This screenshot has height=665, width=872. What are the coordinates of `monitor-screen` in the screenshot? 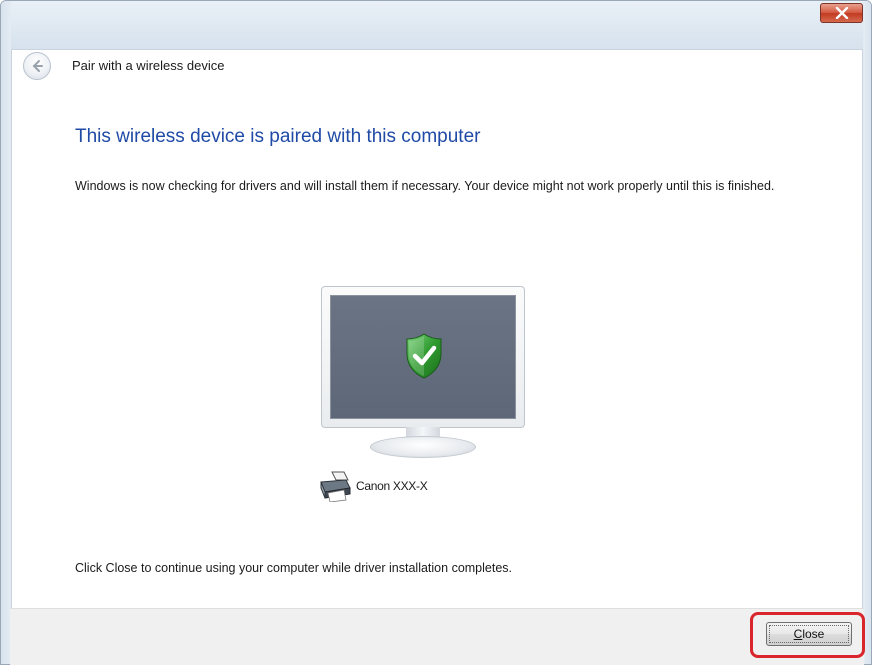 It's located at (423, 357).